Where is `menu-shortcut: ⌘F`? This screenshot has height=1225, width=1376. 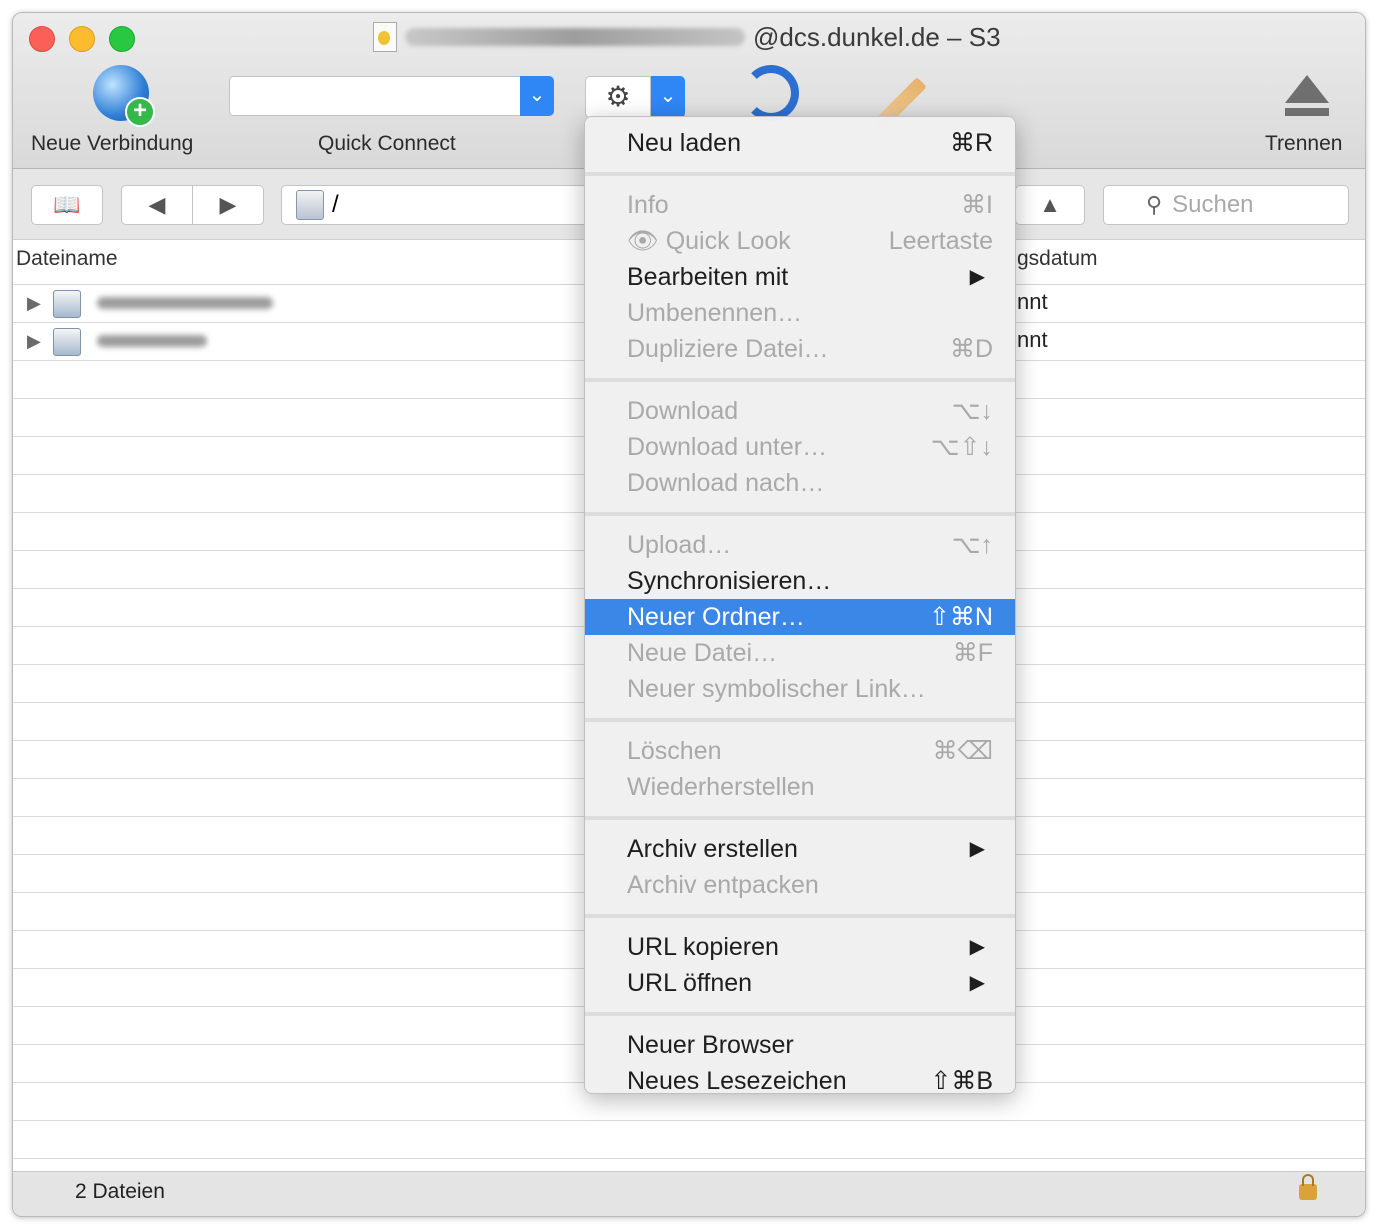 menu-shortcut: ⌘F is located at coordinates (972, 653).